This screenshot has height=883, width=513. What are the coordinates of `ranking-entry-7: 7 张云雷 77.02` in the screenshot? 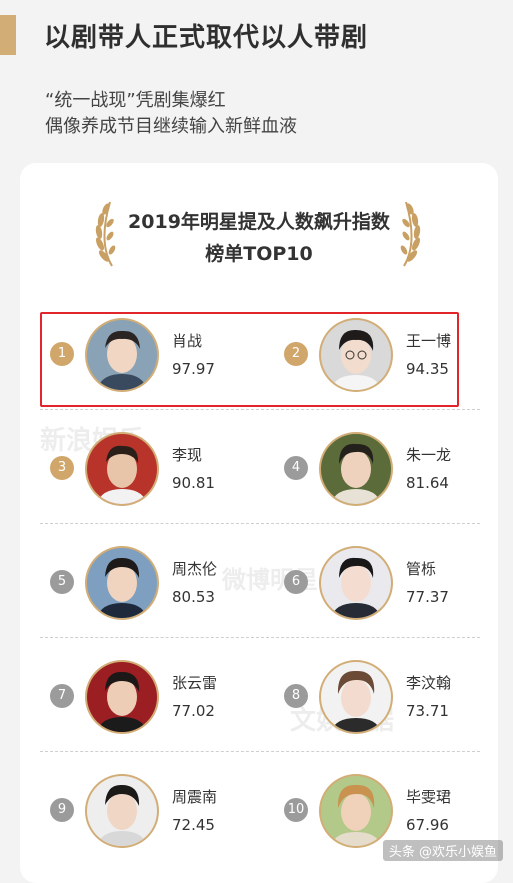 It's located at (155, 696).